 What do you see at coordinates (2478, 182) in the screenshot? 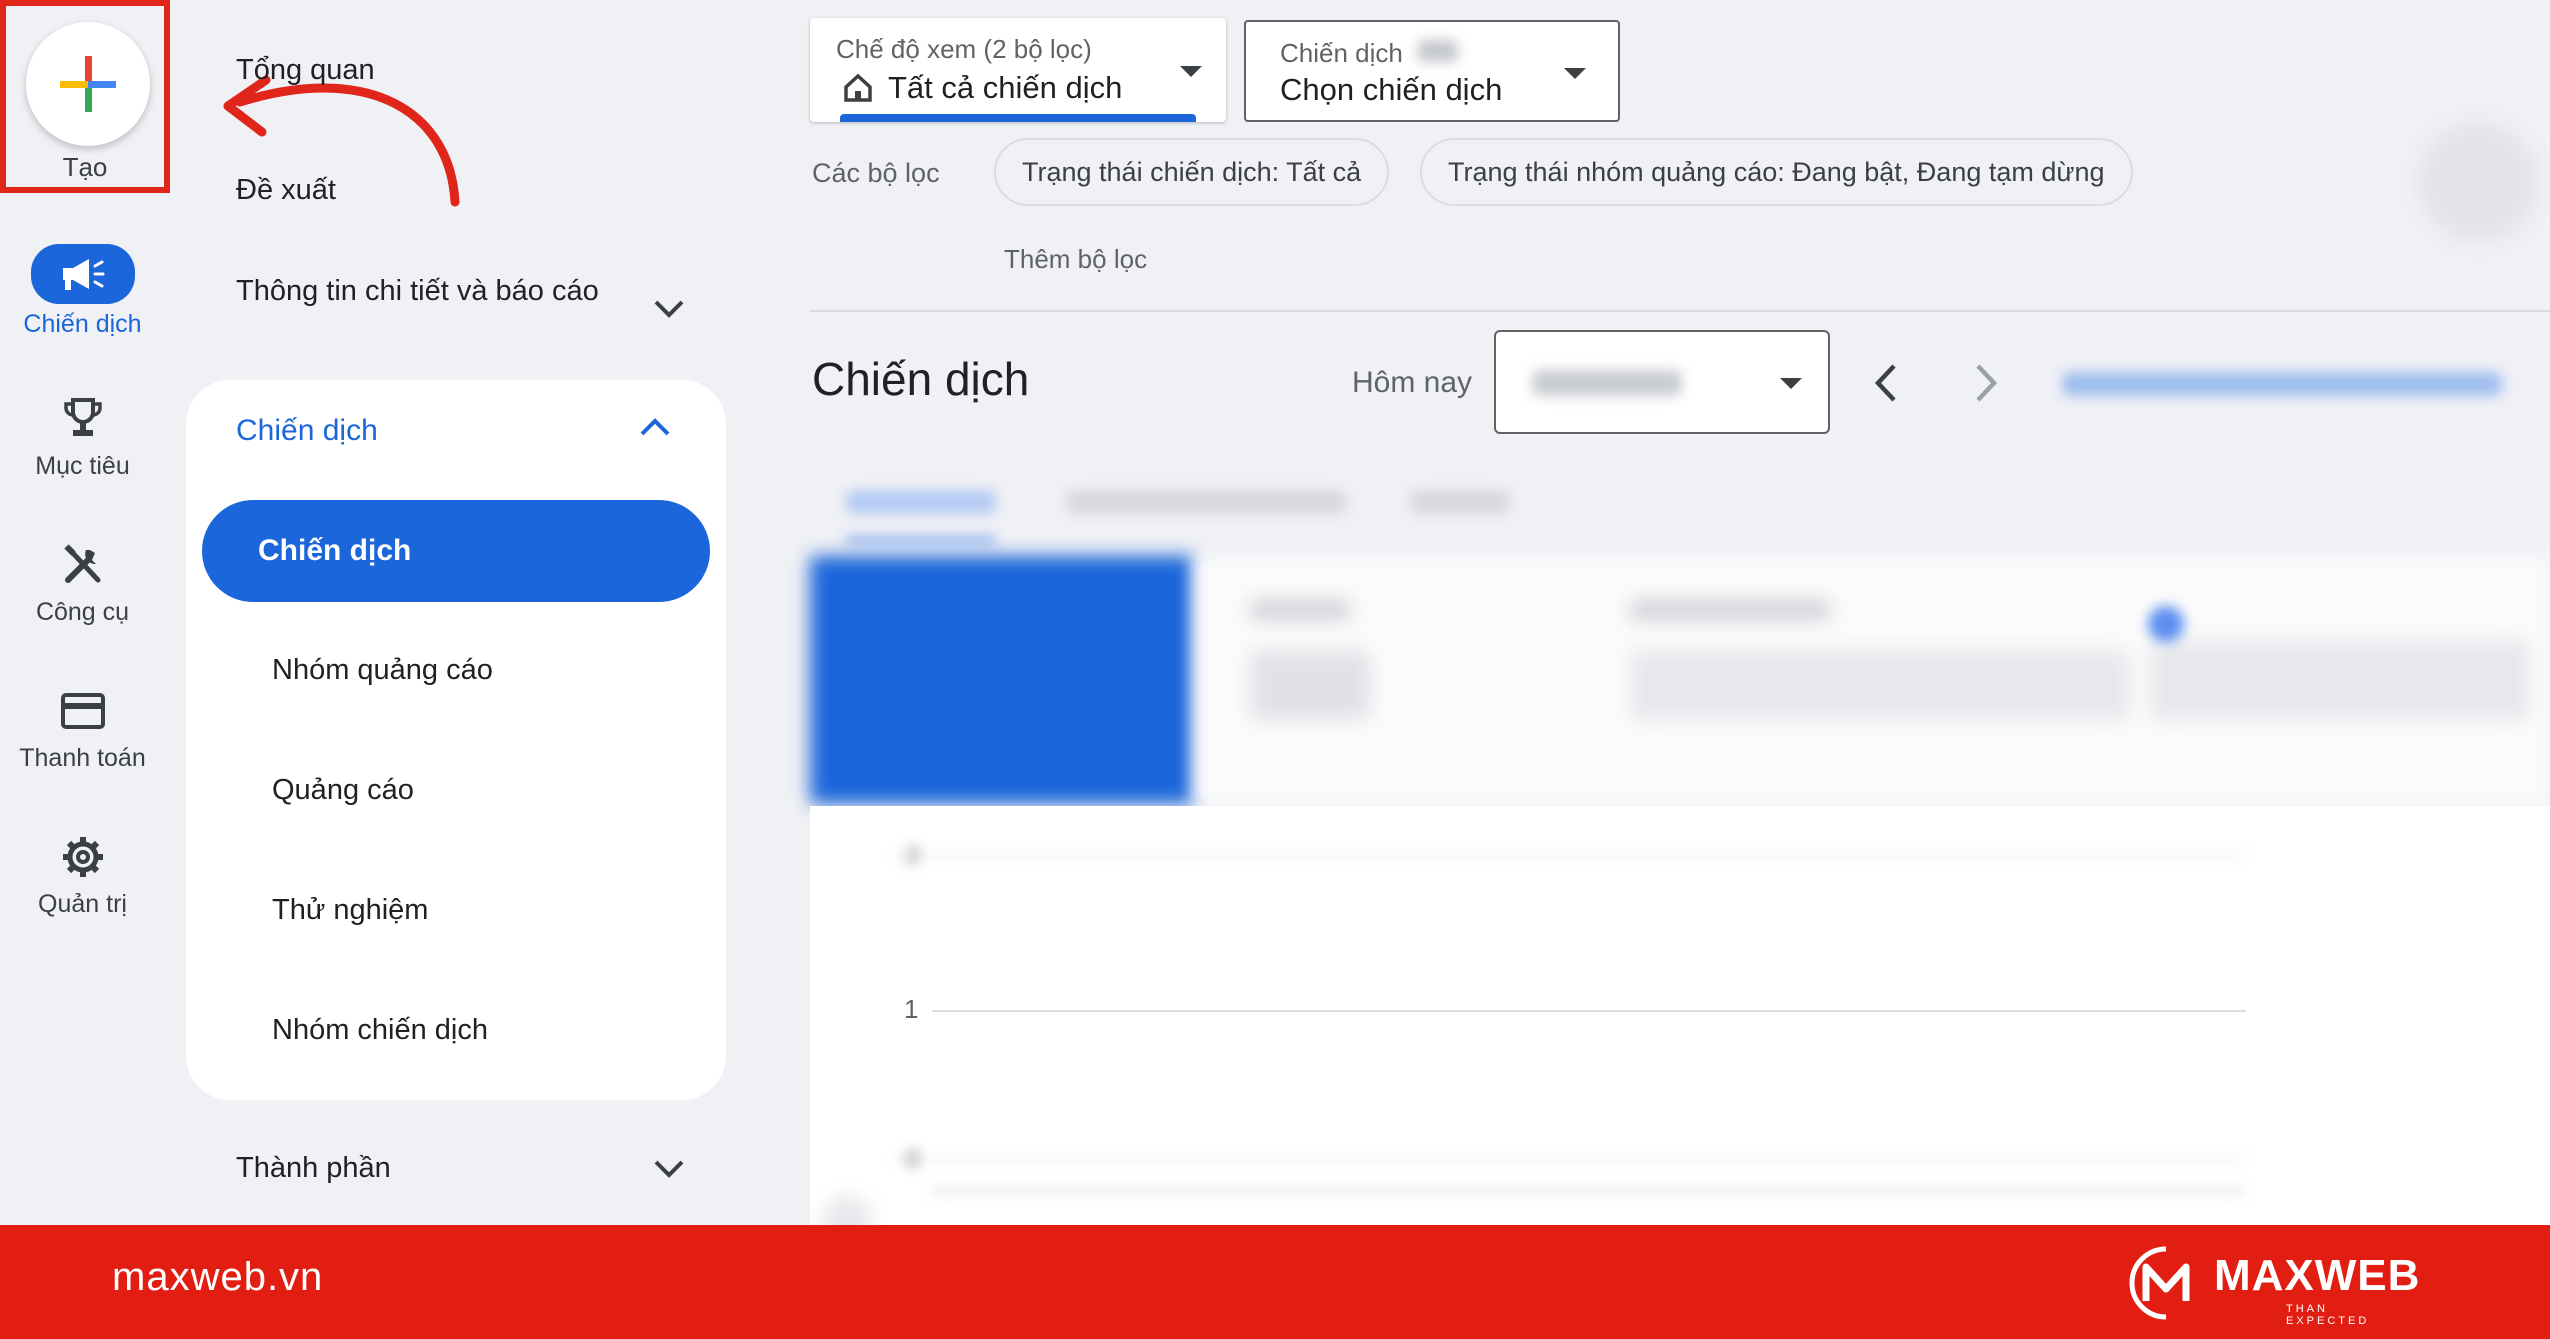
I see `avatar` at bounding box center [2478, 182].